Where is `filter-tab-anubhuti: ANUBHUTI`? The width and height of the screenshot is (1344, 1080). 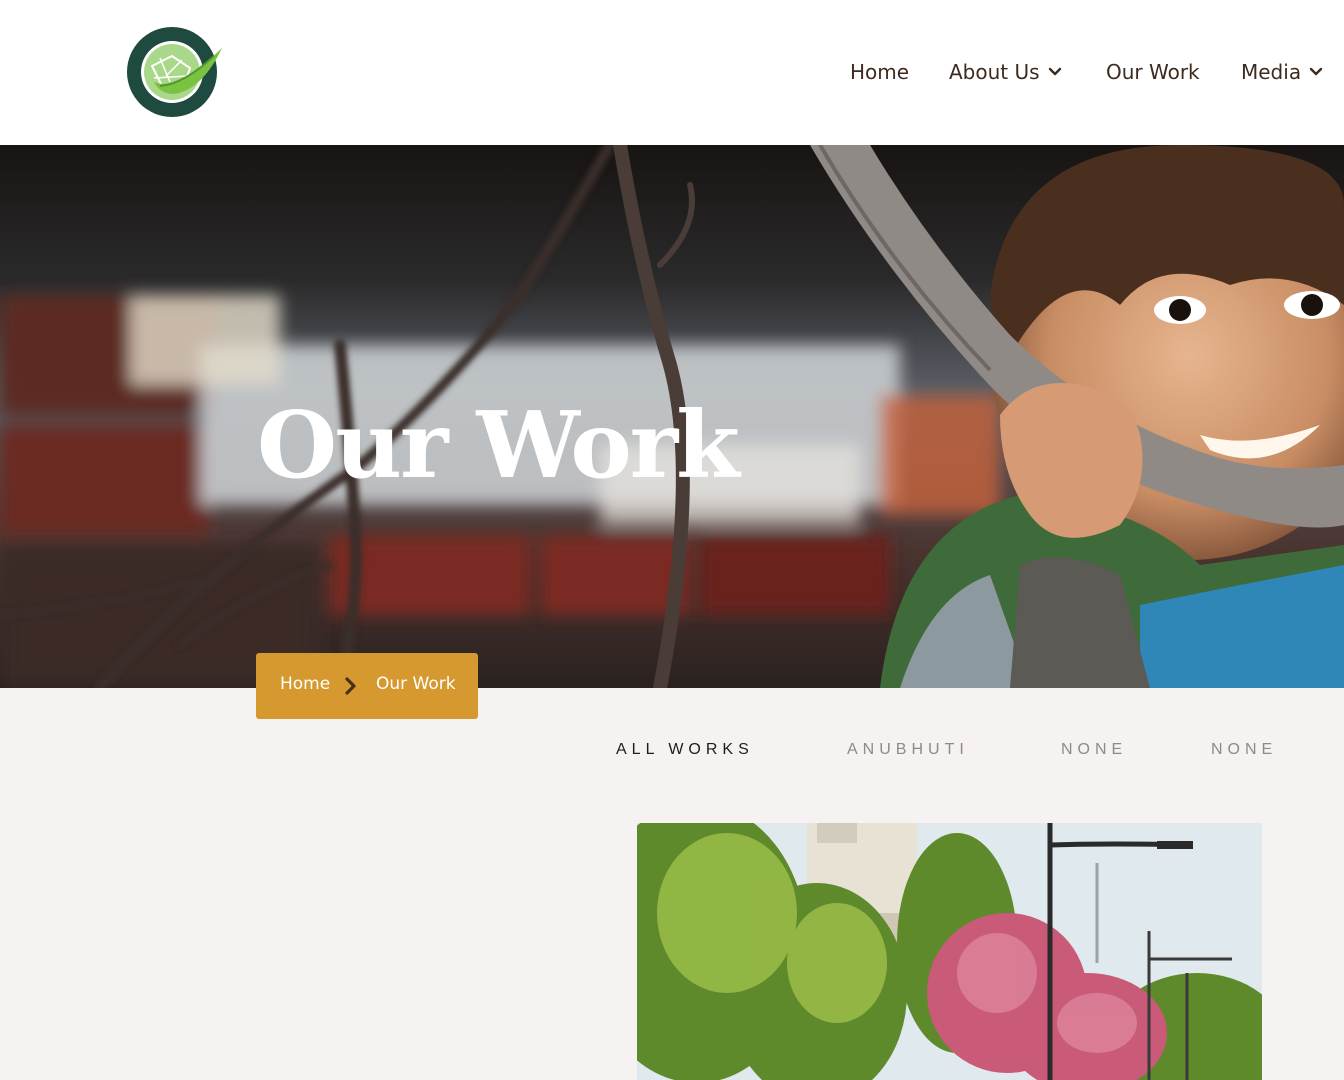
filter-tab-anubhuti: ANUBHUTI is located at coordinates (908, 750).